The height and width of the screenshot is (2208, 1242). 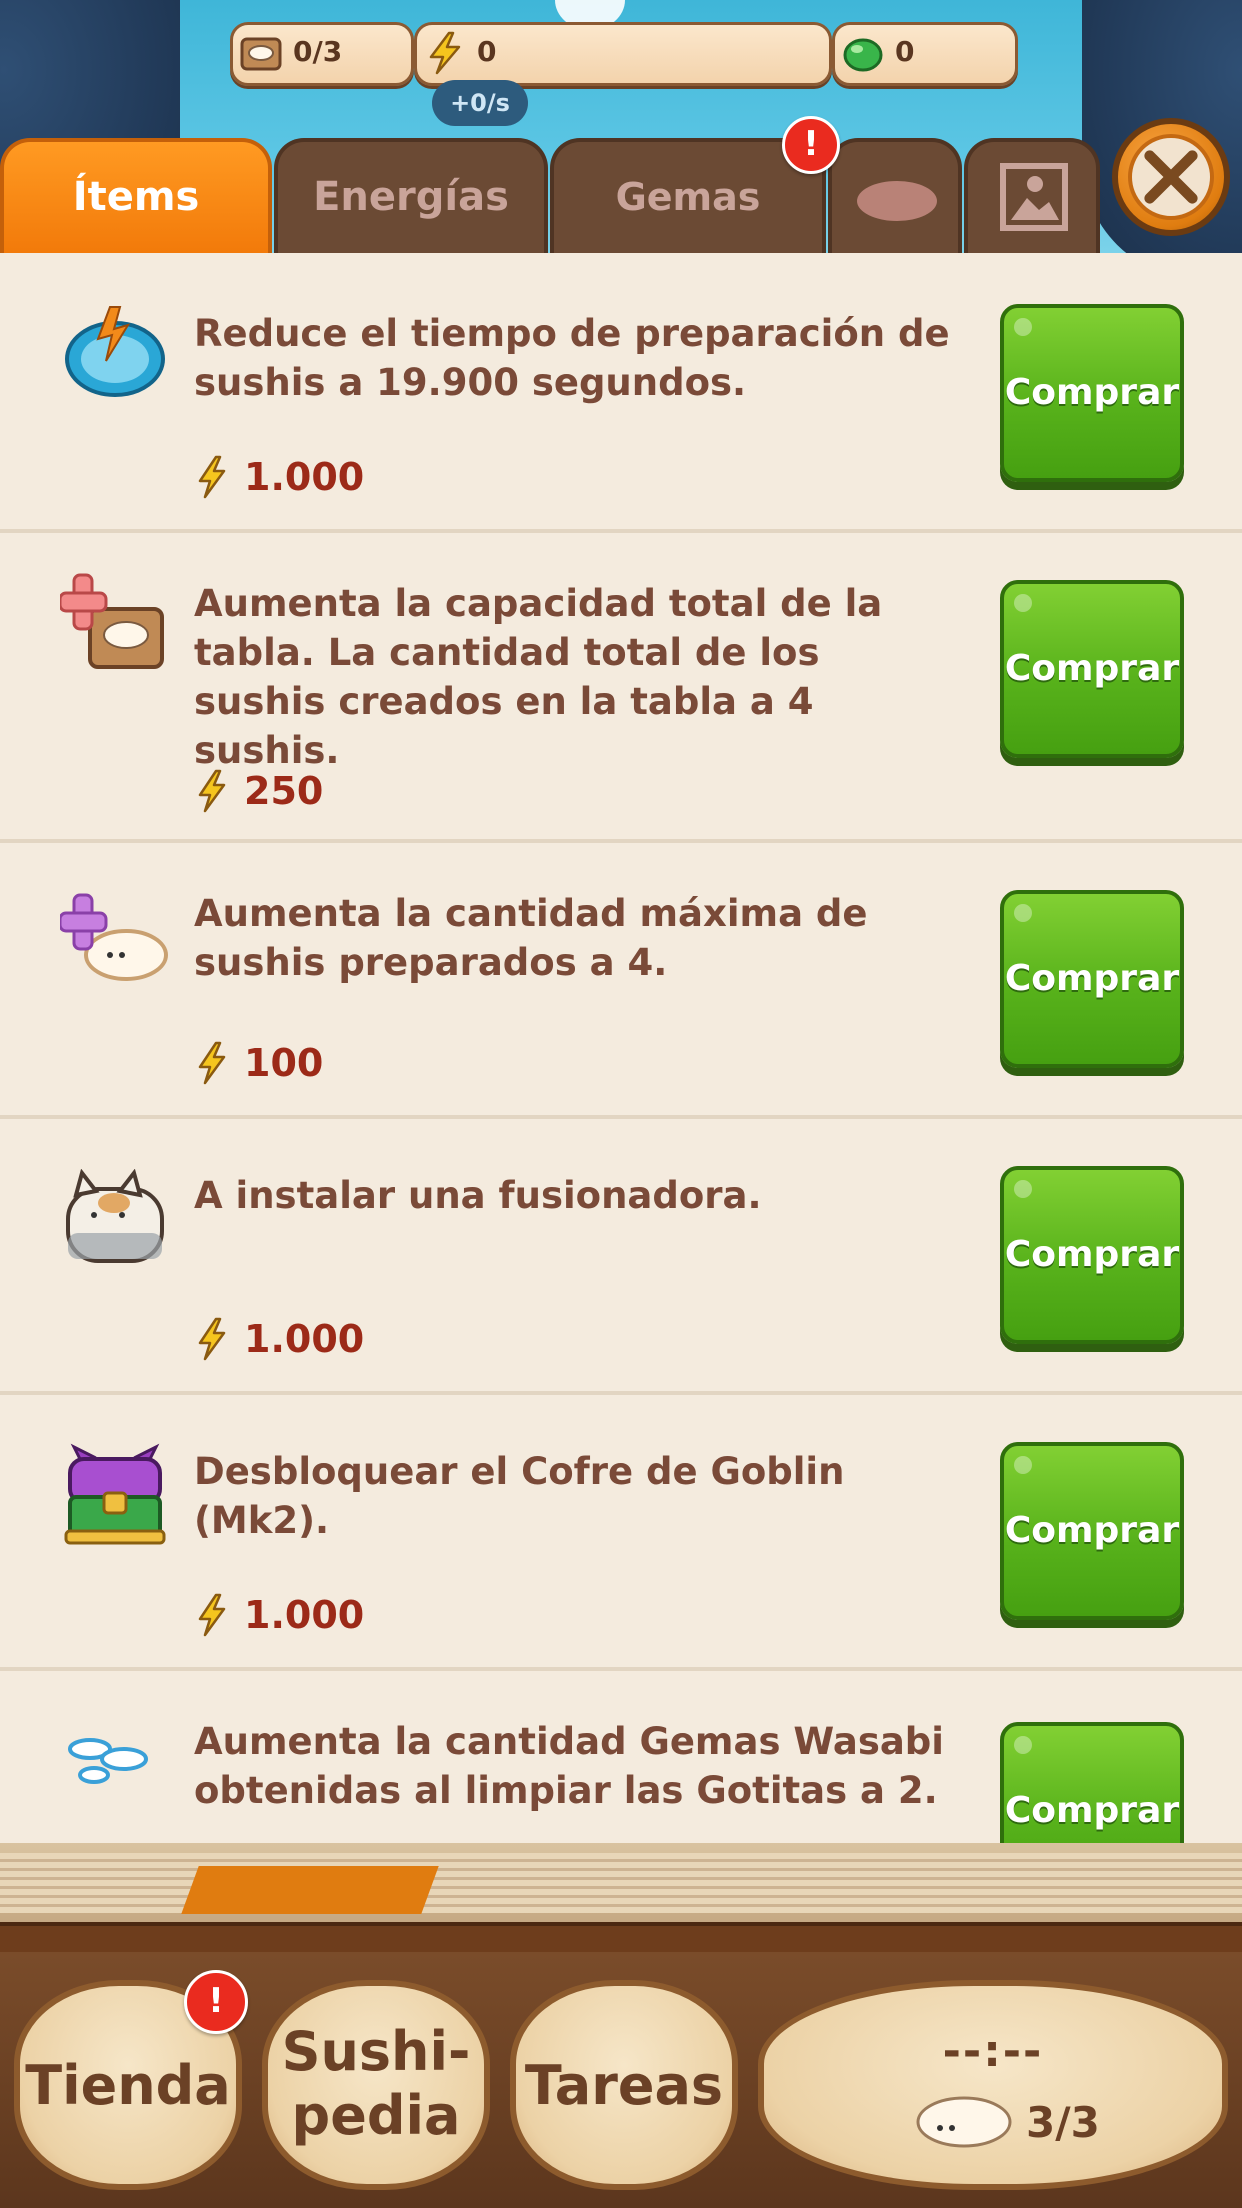 I want to click on sushipedia-button: Sushi- pedia, so click(x=376, y=2085).